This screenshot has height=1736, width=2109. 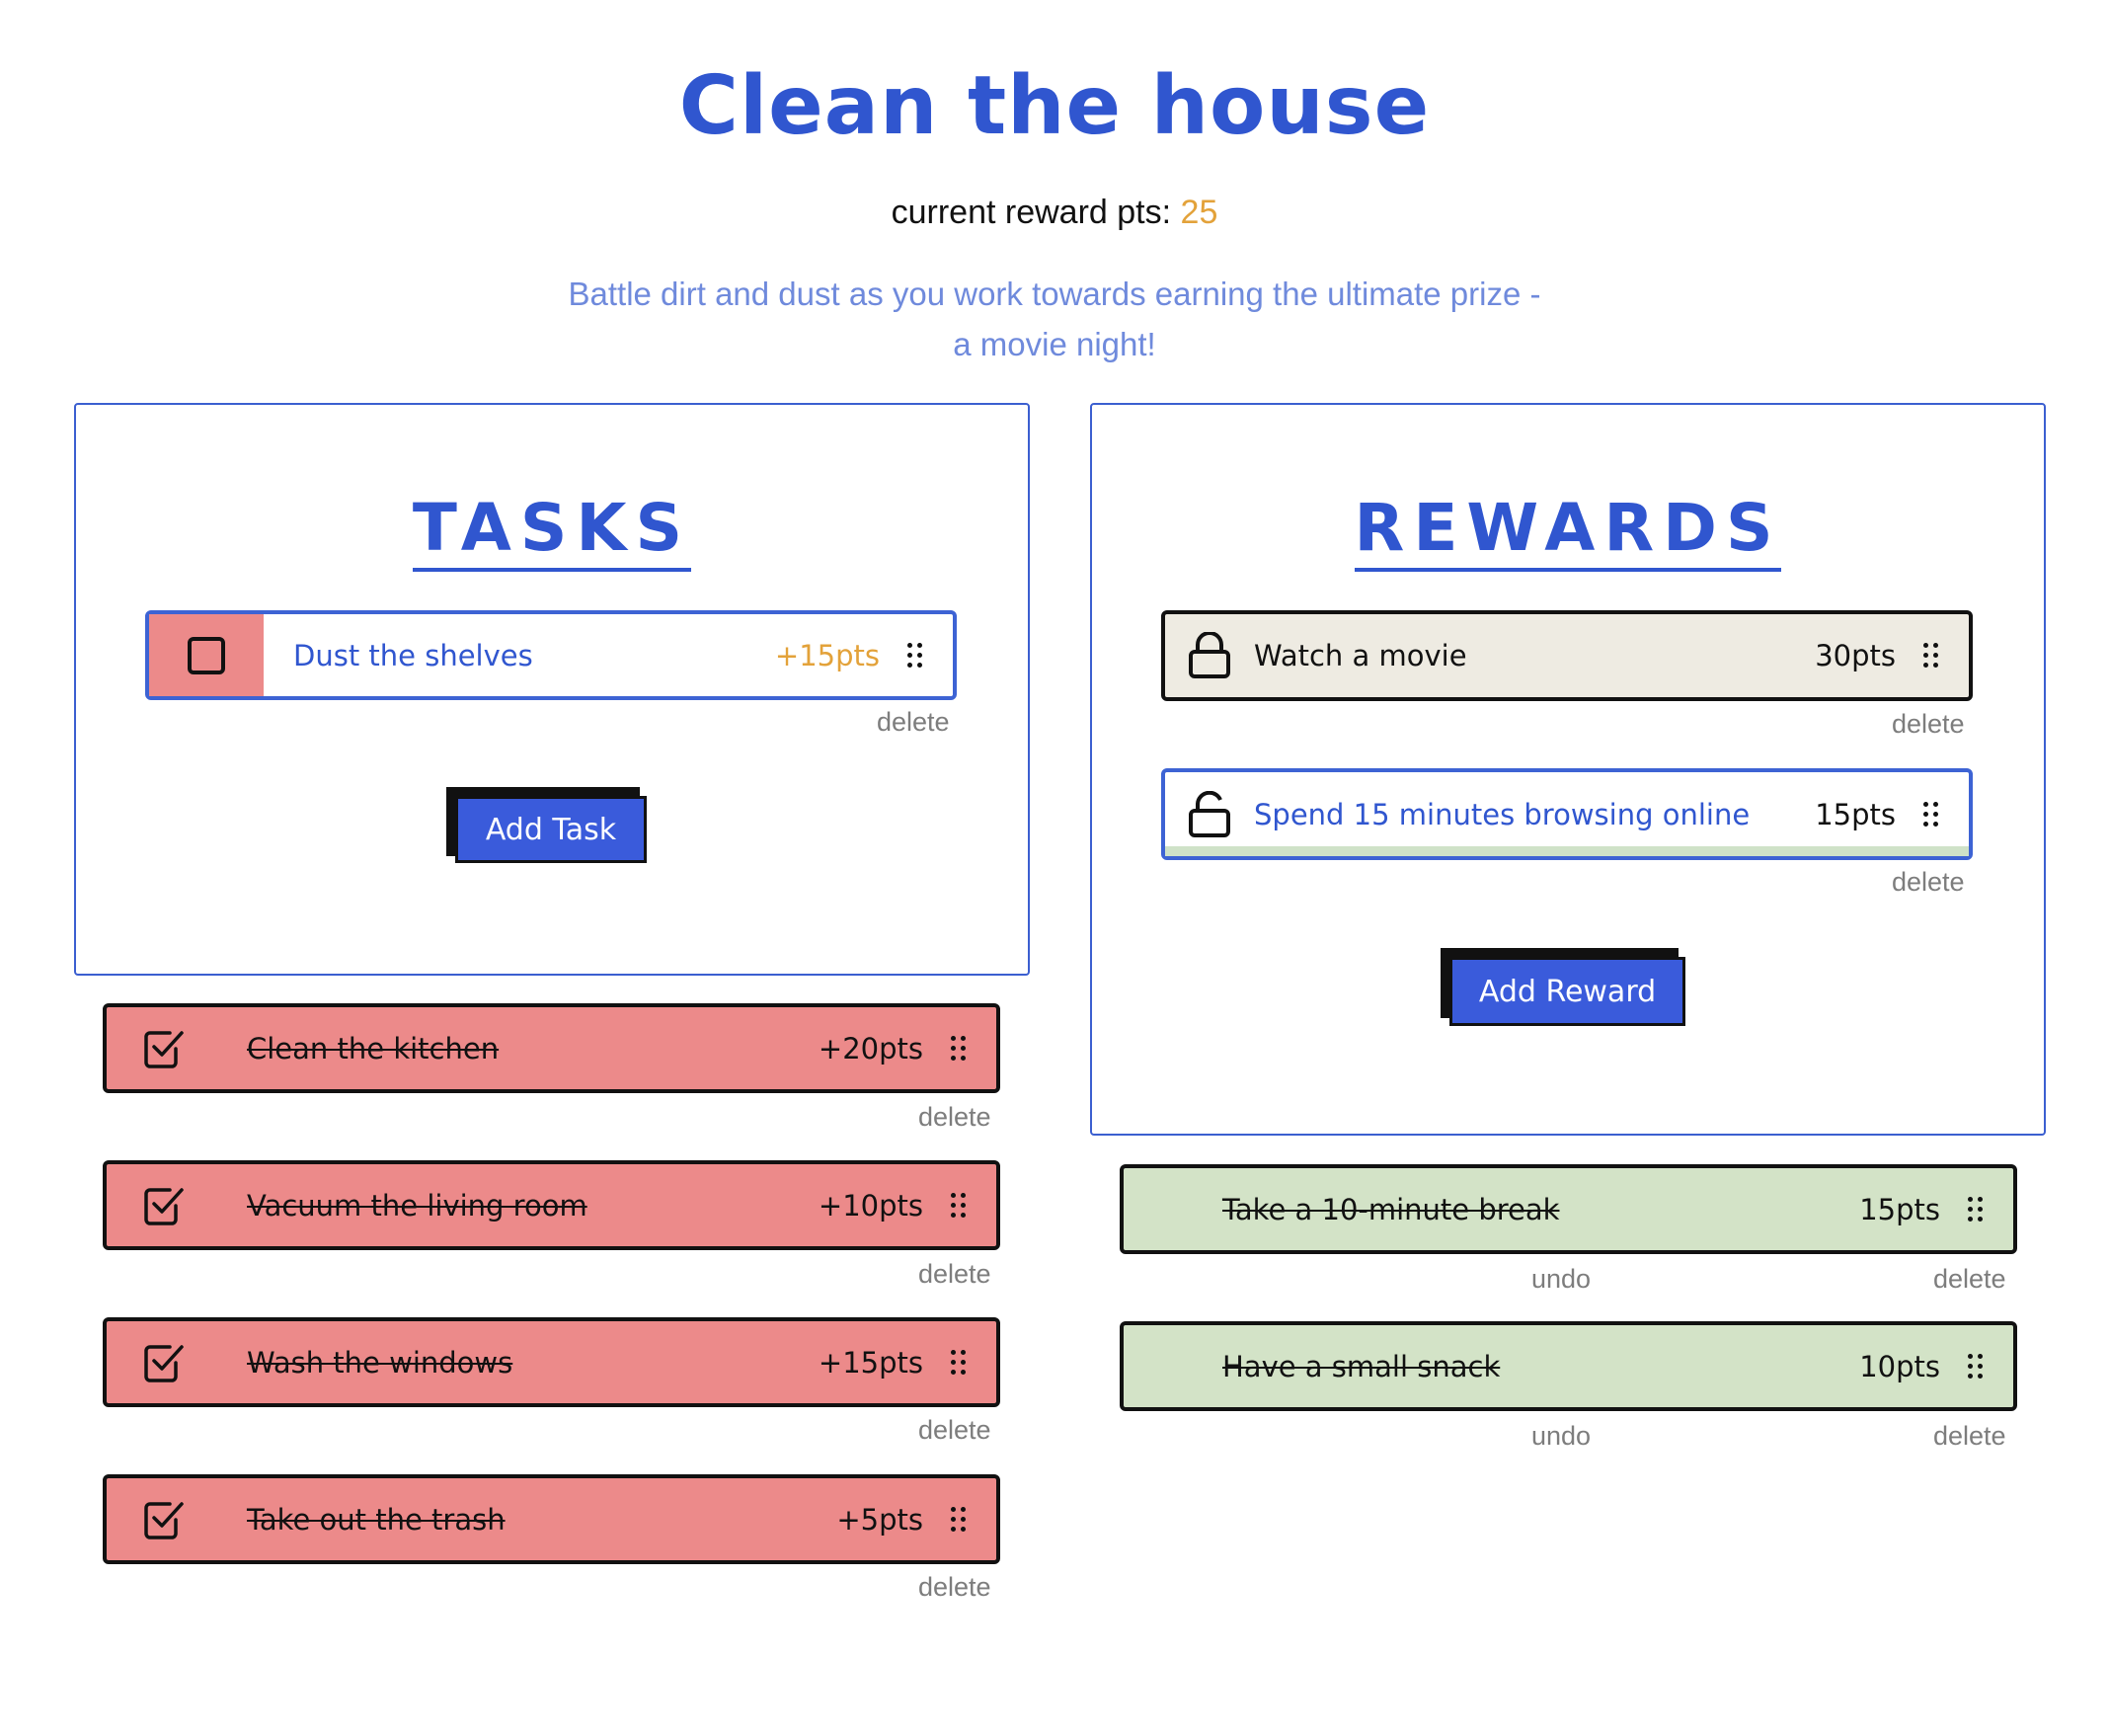 What do you see at coordinates (552, 531) in the screenshot?
I see `tasks-heading: TASKS` at bounding box center [552, 531].